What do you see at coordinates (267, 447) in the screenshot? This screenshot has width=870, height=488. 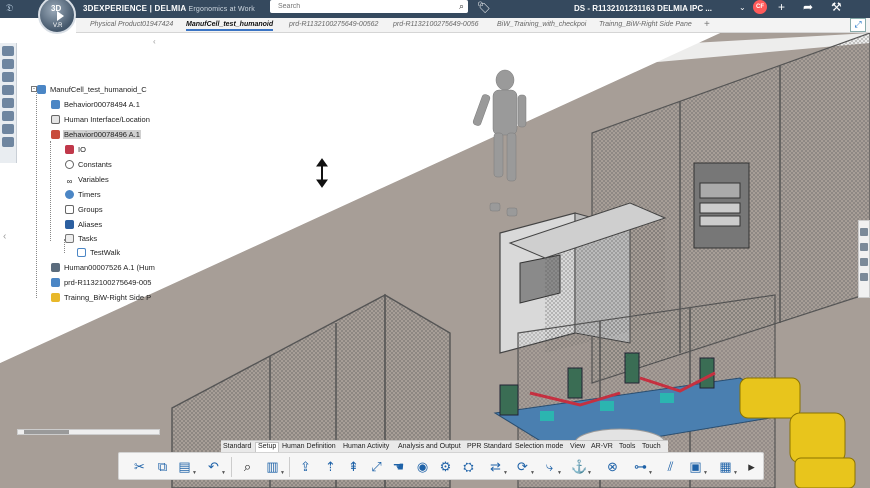 I see `tab-setup: Setup` at bounding box center [267, 447].